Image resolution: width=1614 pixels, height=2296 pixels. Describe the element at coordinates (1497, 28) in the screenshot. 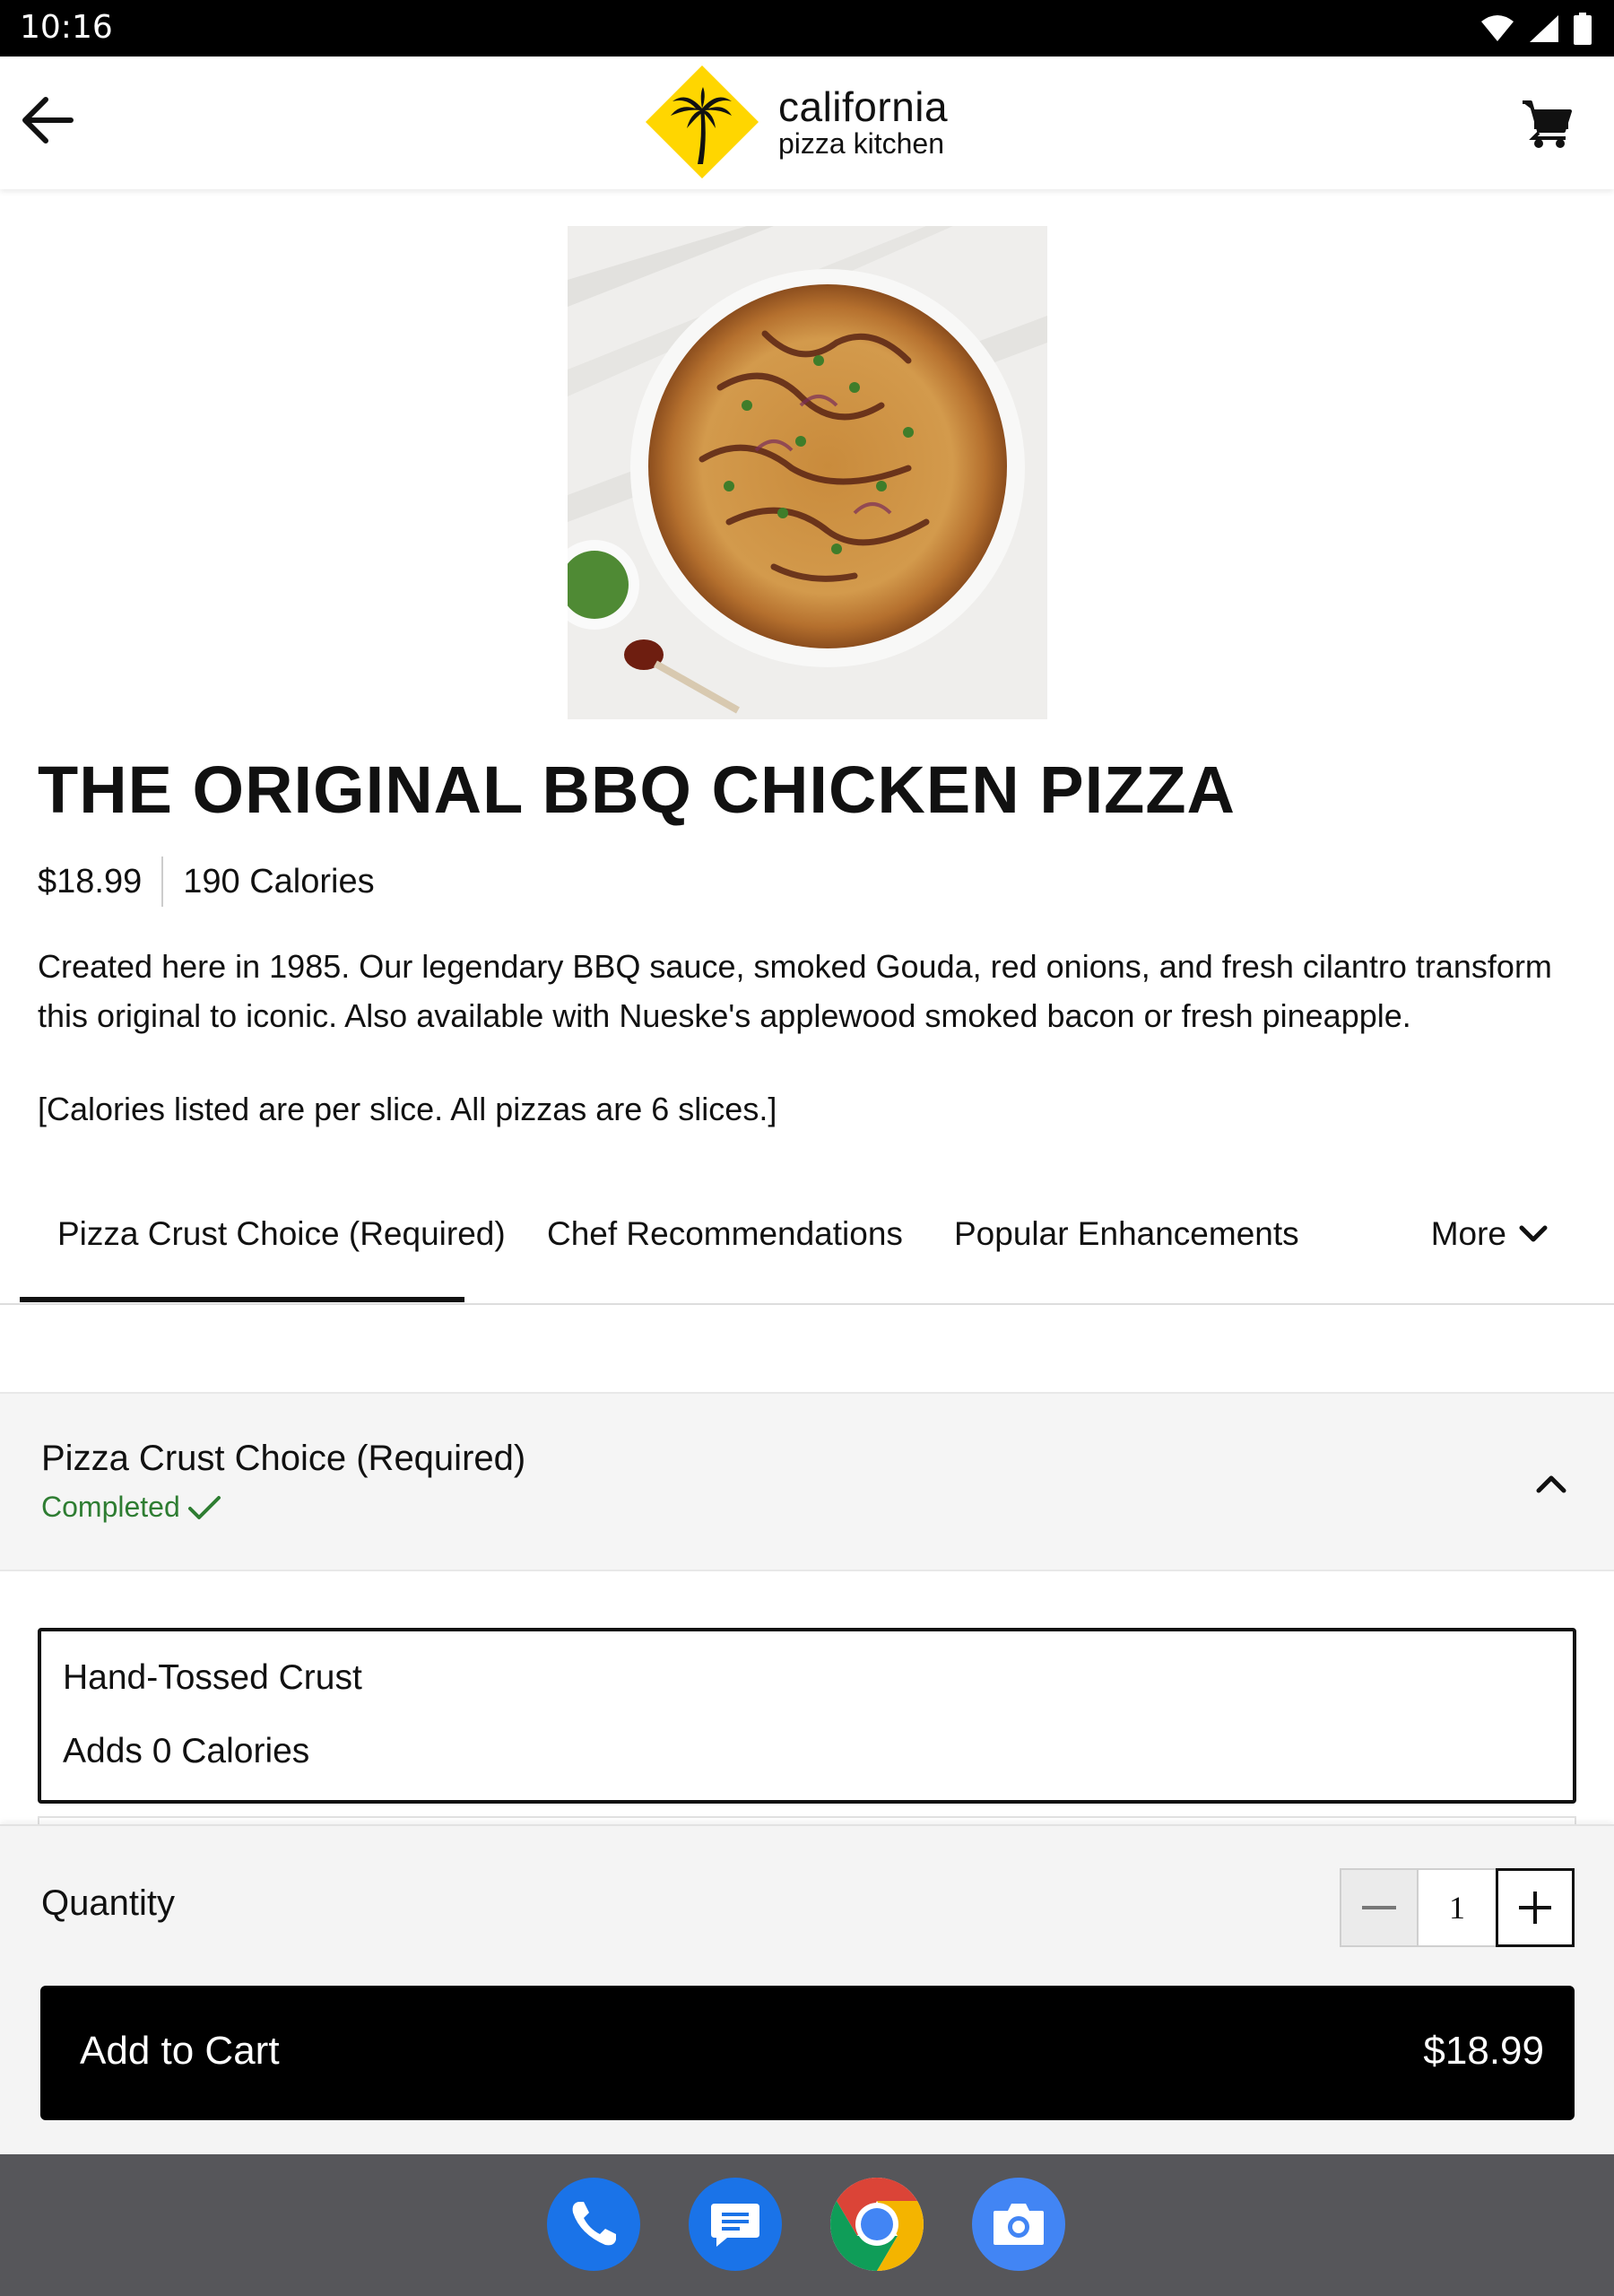

I see `wifi-icon` at that location.